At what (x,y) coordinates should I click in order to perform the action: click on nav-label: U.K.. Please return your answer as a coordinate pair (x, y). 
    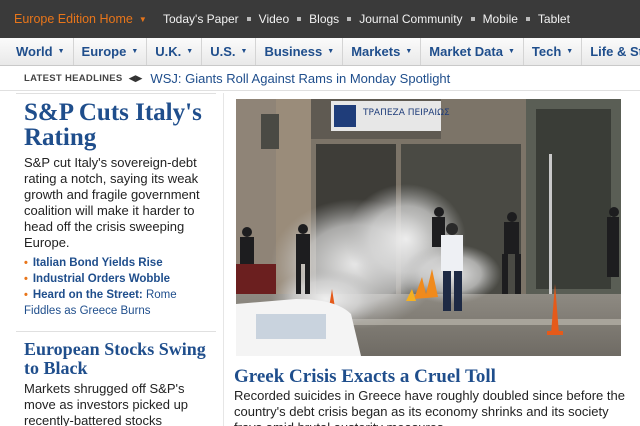
    Looking at the image, I should click on (168, 51).